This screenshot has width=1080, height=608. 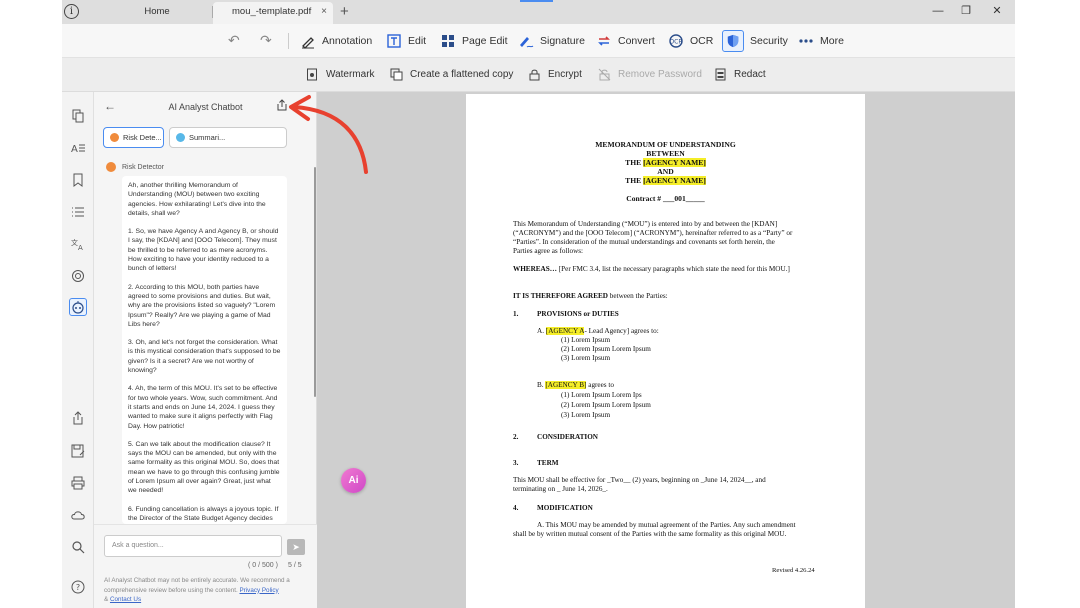 What do you see at coordinates (600, 385) in the screenshot?
I see `provision-text: agrees to` at bounding box center [600, 385].